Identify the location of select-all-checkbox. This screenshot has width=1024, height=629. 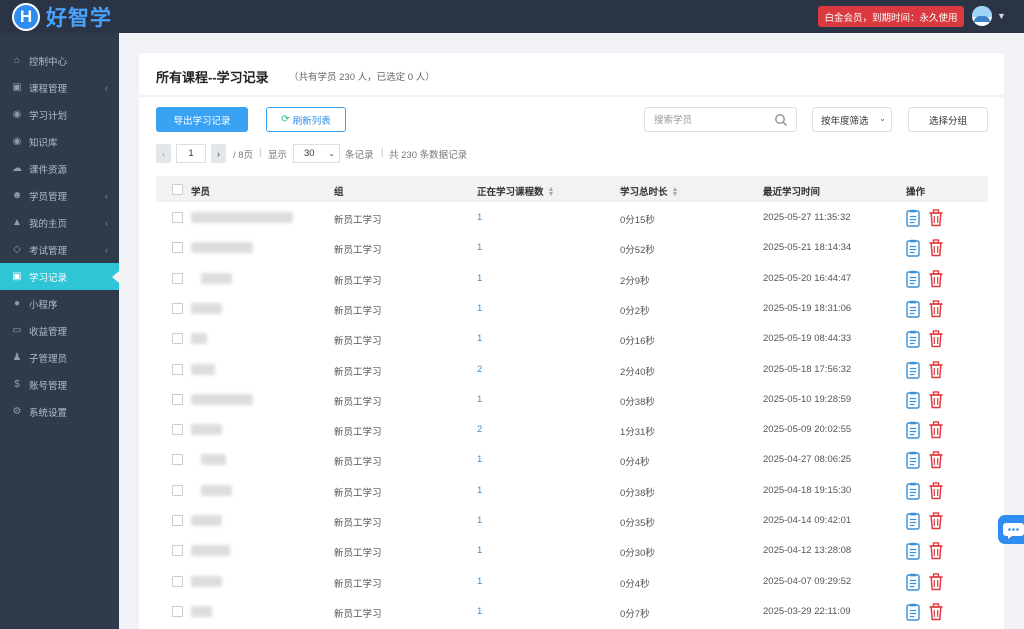
(177, 189).